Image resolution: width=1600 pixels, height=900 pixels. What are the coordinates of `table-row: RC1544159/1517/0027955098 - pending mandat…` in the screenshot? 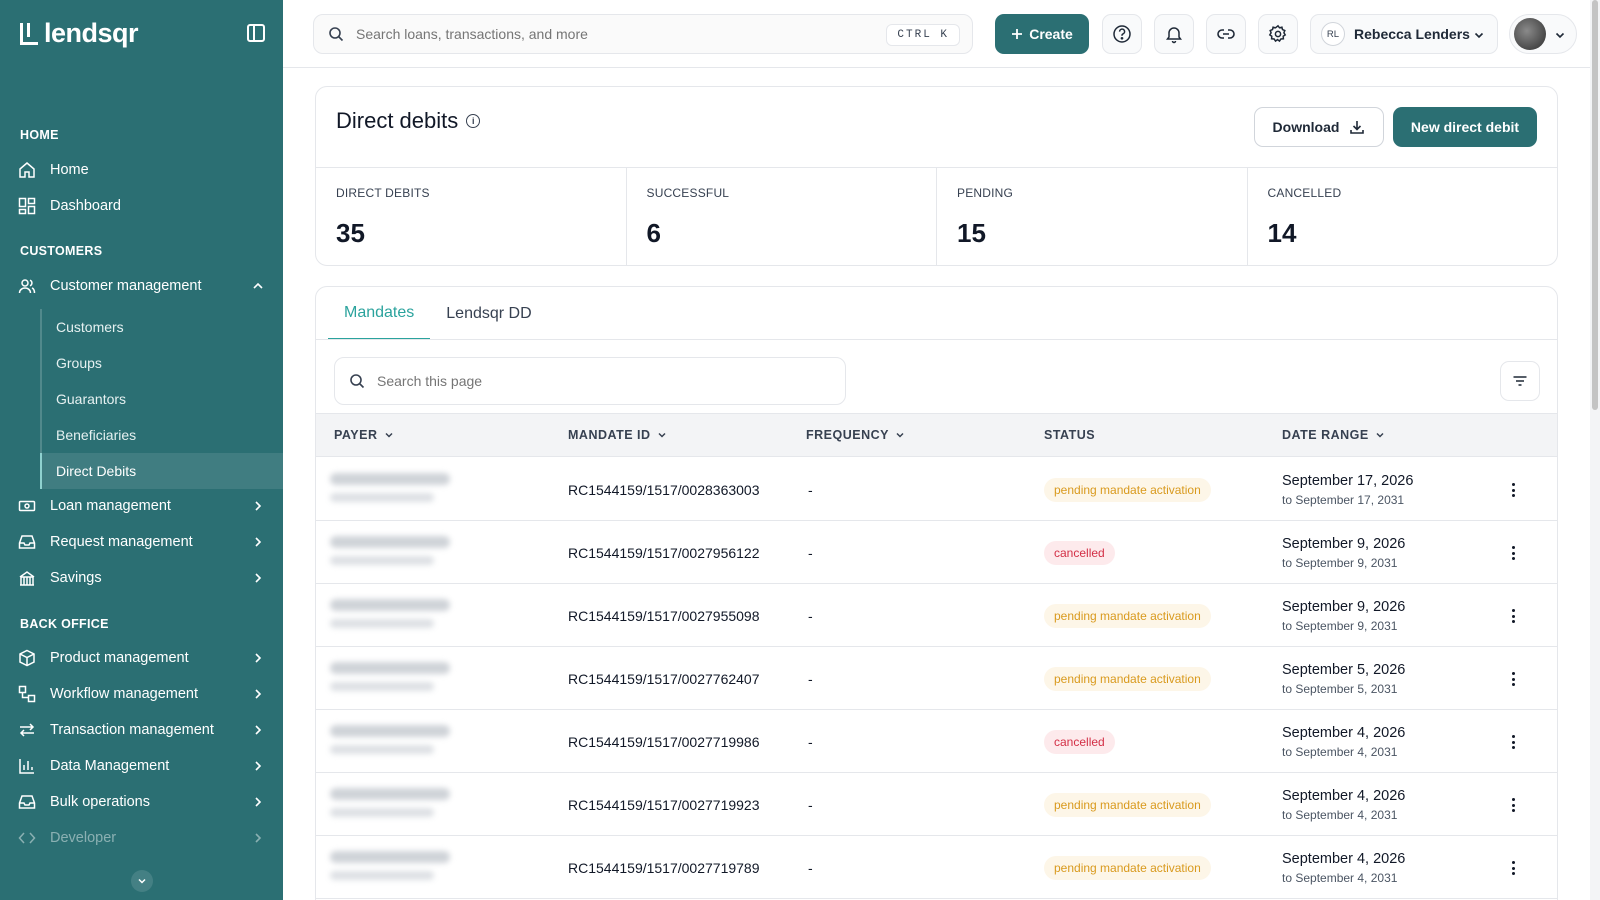 It's located at (936, 616).